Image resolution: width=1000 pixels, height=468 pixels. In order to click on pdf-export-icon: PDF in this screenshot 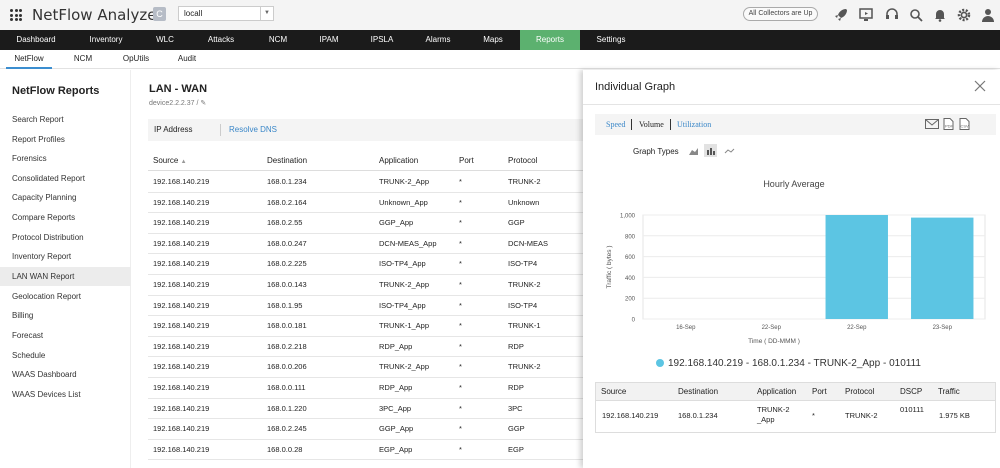, I will do `click(948, 124)`.